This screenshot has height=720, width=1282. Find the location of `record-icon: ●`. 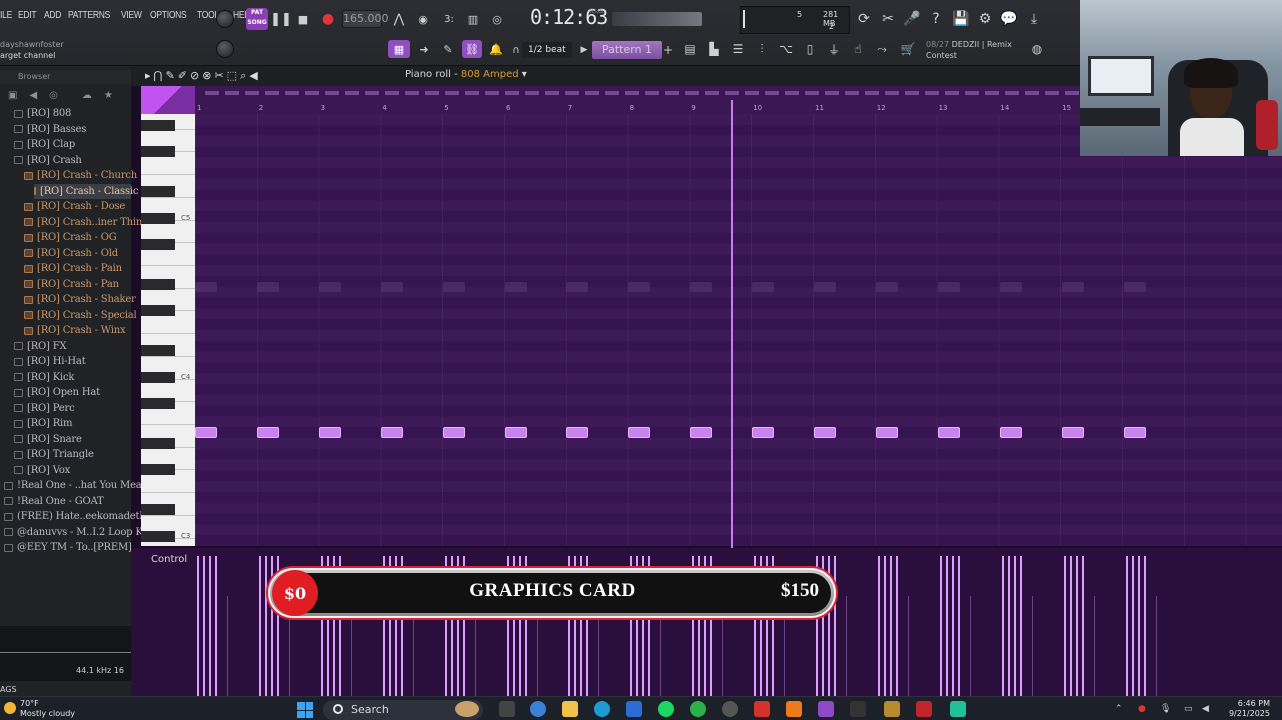

record-icon: ● is located at coordinates (328, 19).